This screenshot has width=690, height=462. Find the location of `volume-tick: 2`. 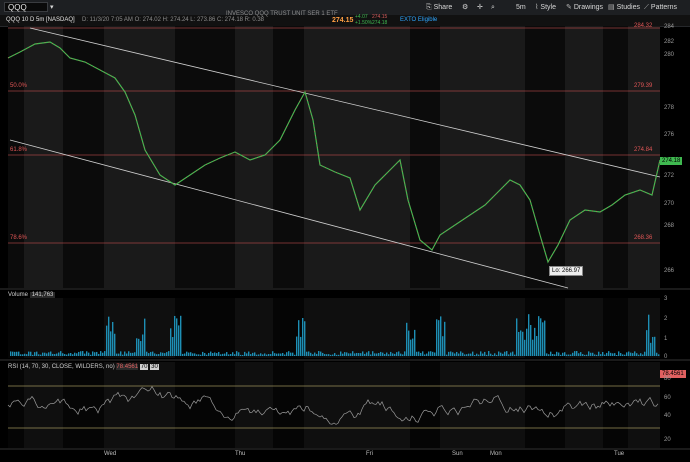

volume-tick: 2 is located at coordinates (665, 319).